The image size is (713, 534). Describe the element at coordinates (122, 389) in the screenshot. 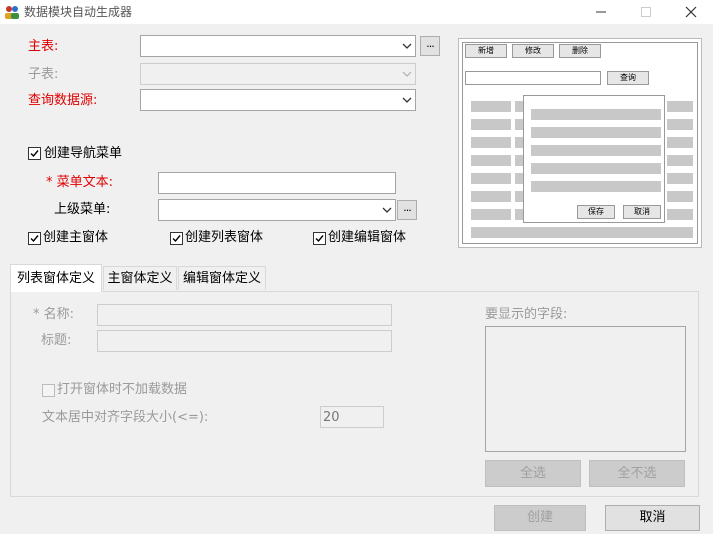

I see `no-load-label: 打开窗体时不加载数据` at that location.